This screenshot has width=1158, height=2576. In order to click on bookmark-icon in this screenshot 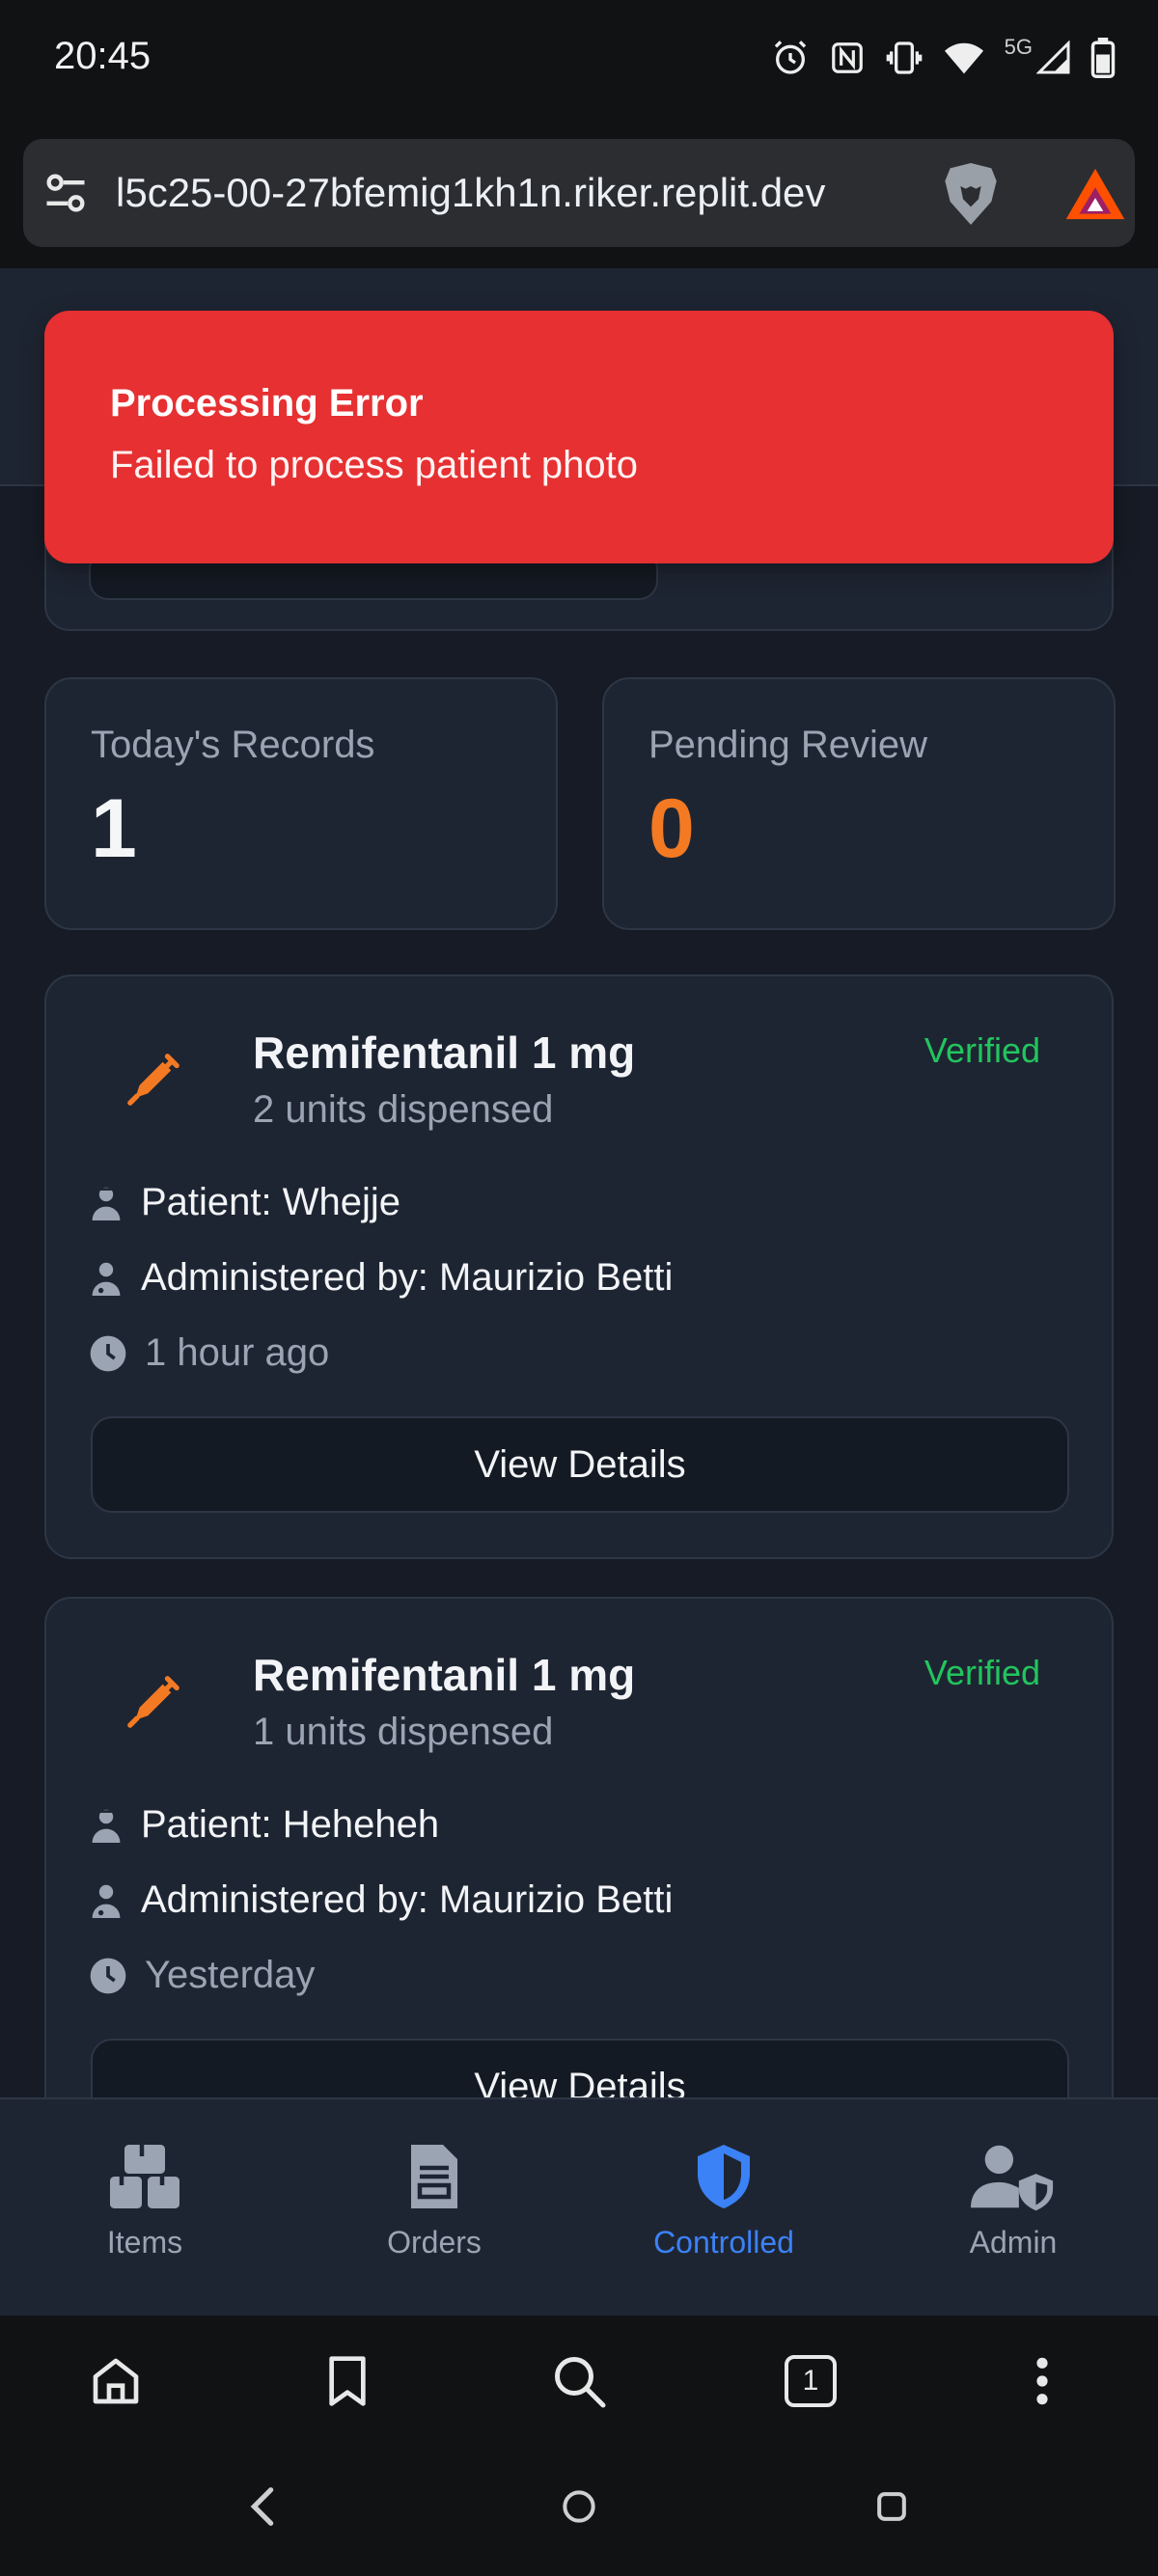, I will do `click(347, 2381)`.